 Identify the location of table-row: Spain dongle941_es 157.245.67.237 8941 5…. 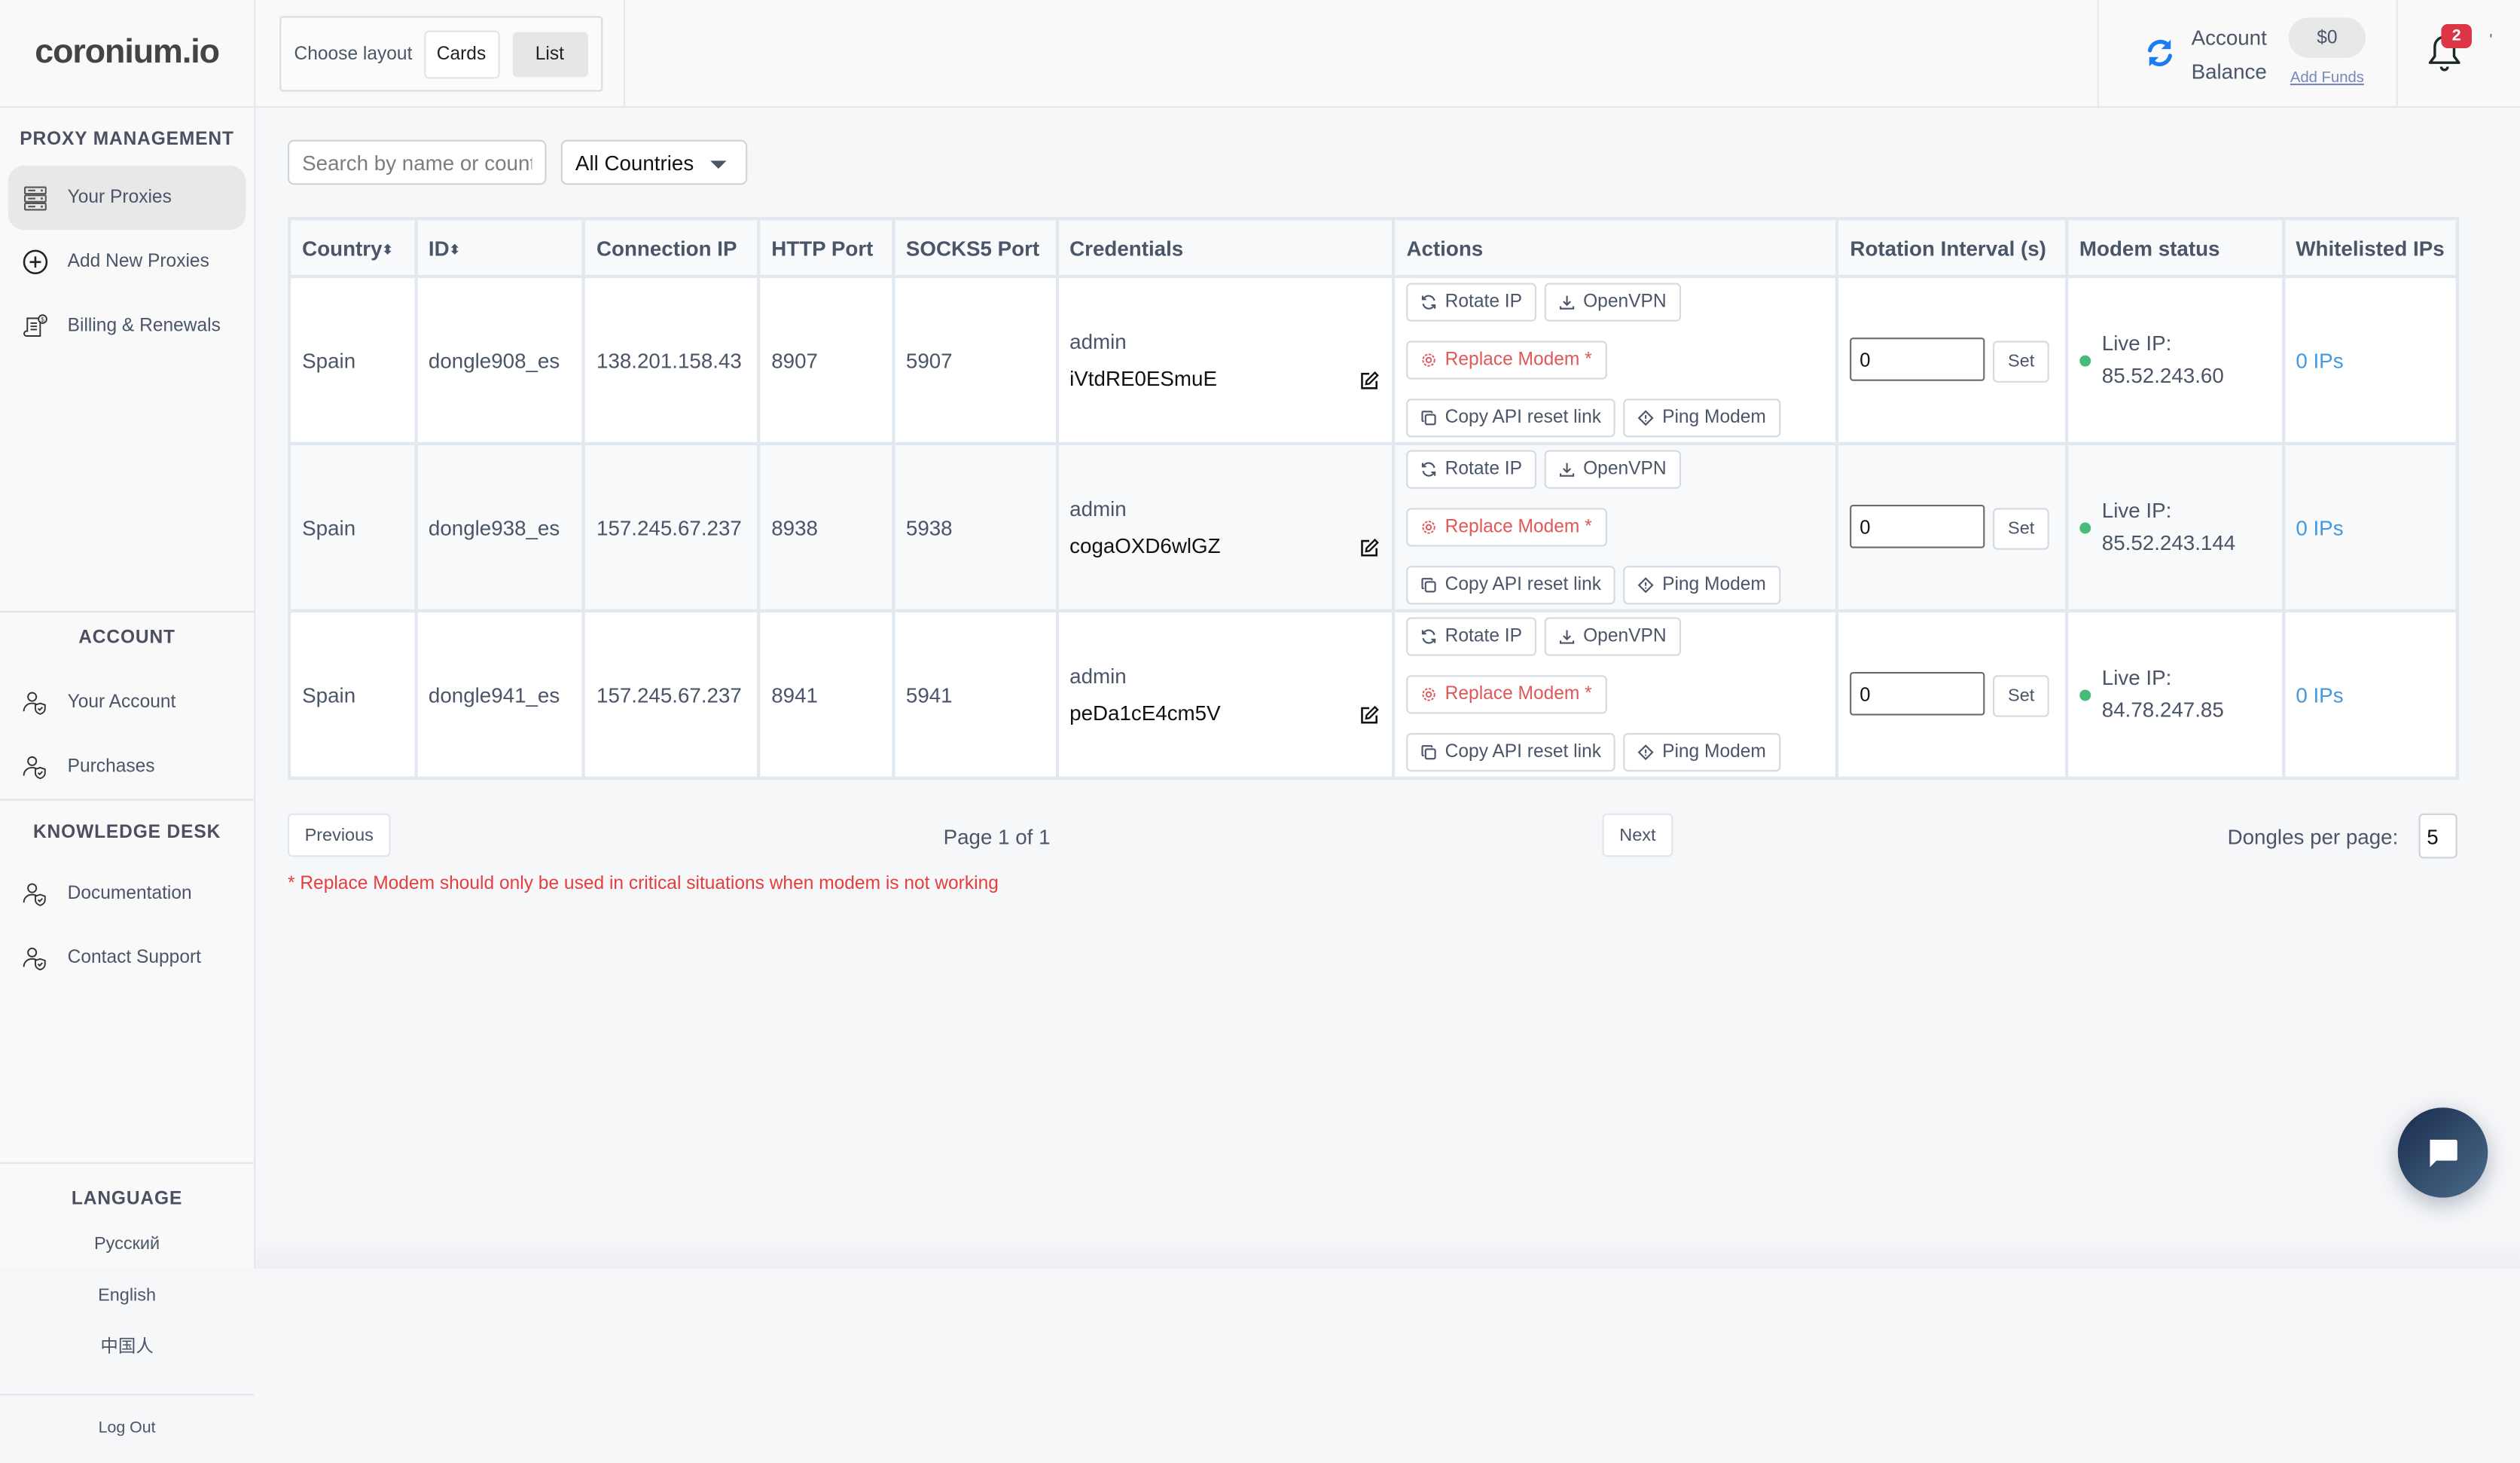
(1373, 694).